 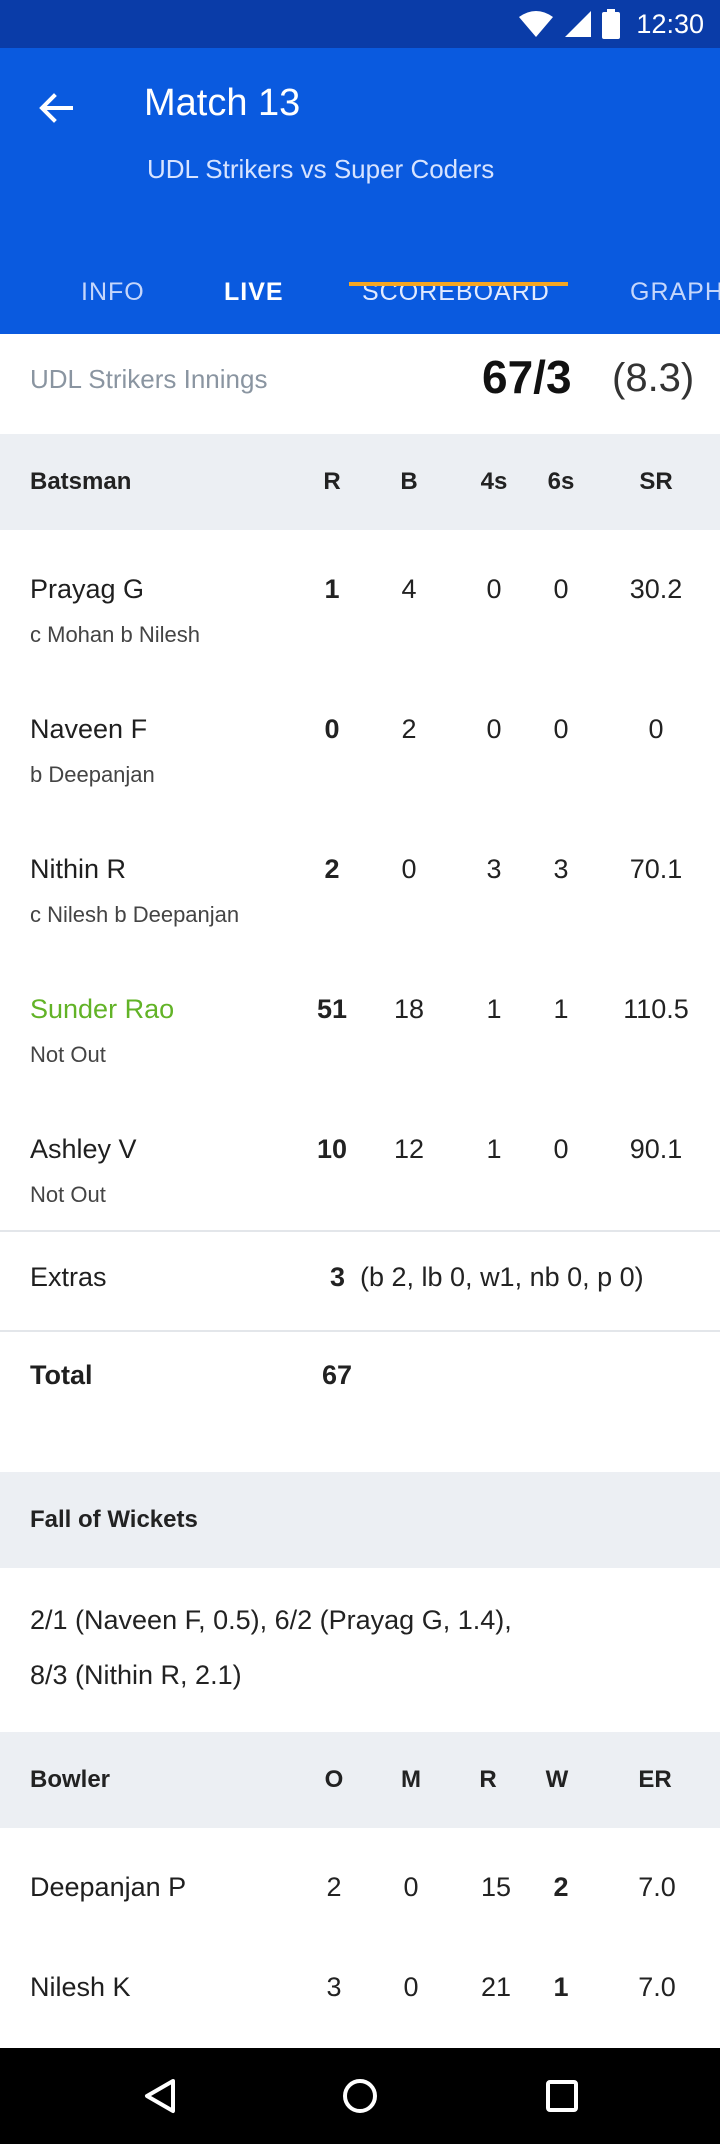 I want to click on batting-header: Batsman R B 4s 6s SR, so click(x=360, y=482).